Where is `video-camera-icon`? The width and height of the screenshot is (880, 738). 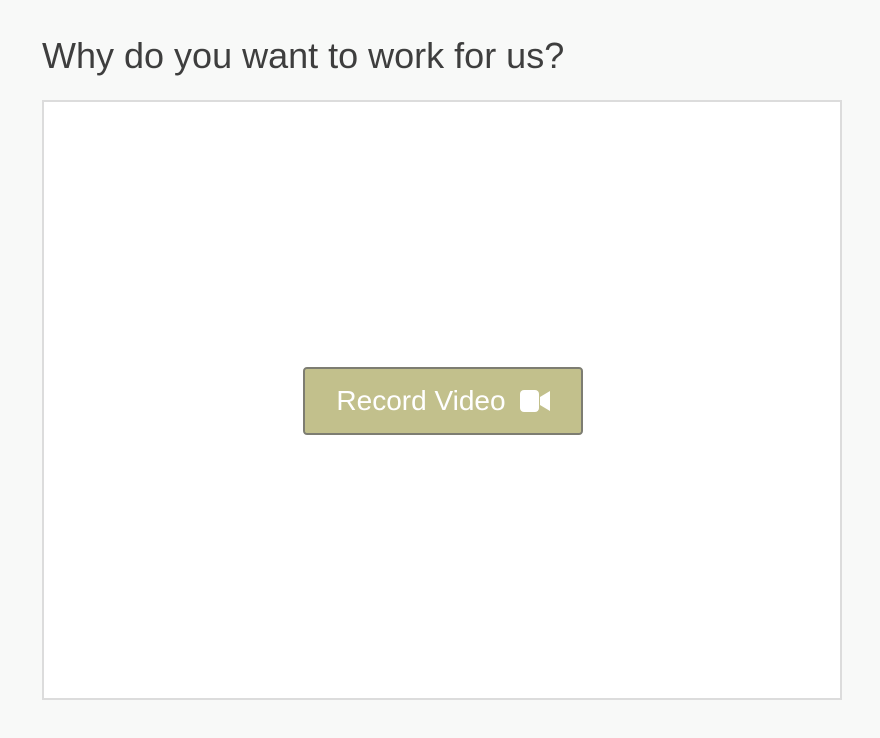
video-camera-icon is located at coordinates (534, 401).